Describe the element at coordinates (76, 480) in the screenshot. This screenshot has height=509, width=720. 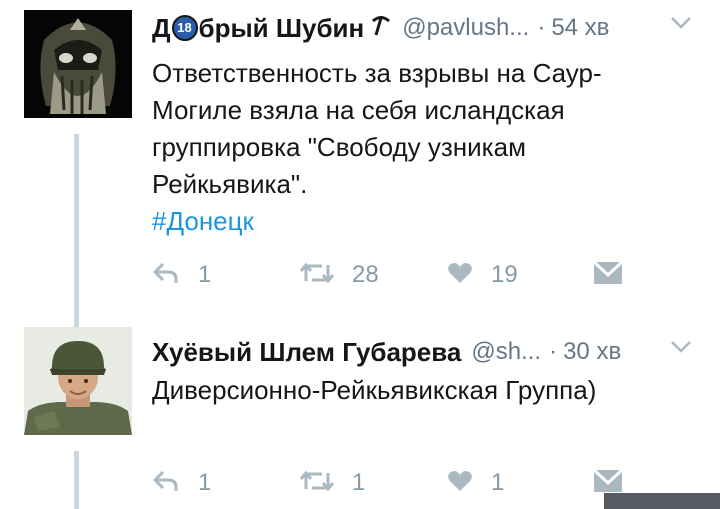
I see `thread-line-bottom` at that location.